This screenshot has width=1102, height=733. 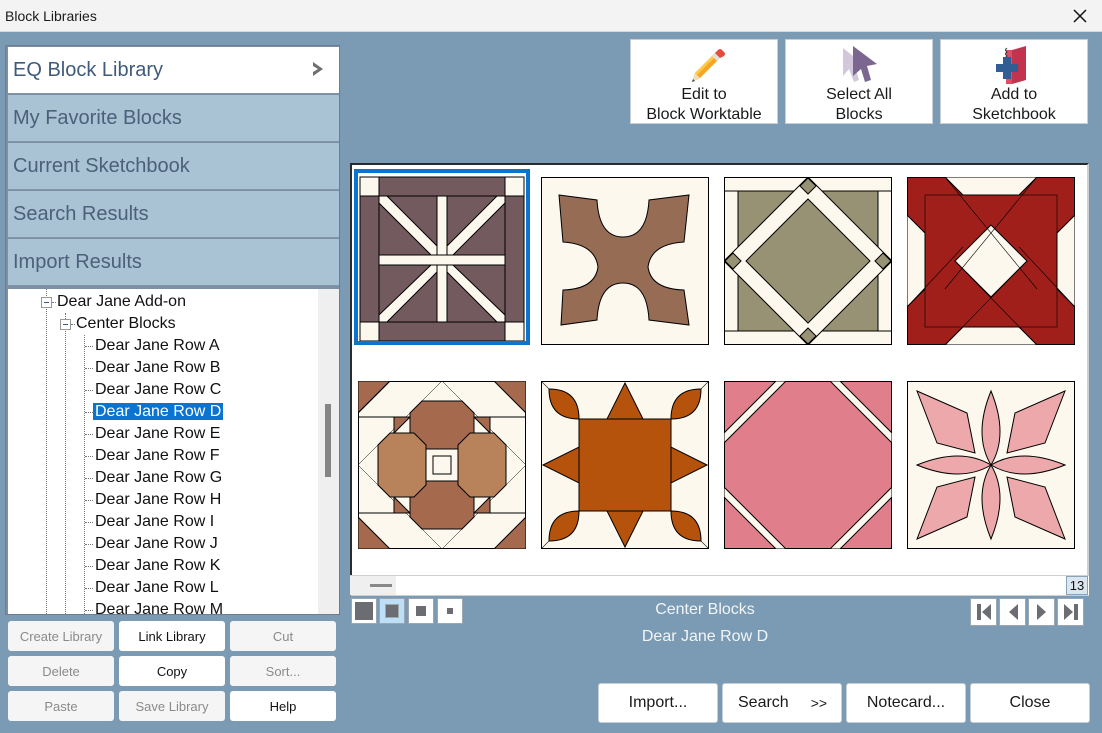 I want to click on library-label: Import Results, so click(x=77, y=261).